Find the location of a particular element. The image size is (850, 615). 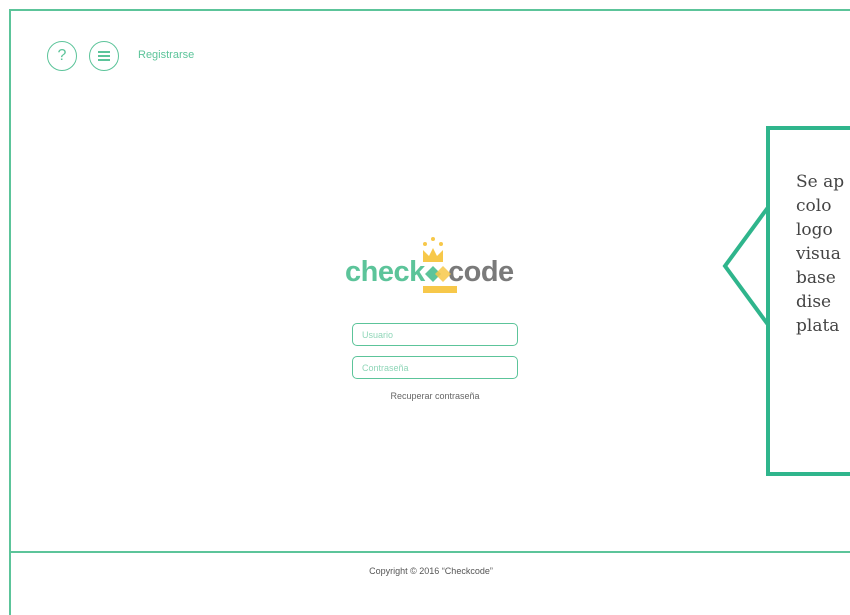

annotation-line: dise is located at coordinates (814, 302).